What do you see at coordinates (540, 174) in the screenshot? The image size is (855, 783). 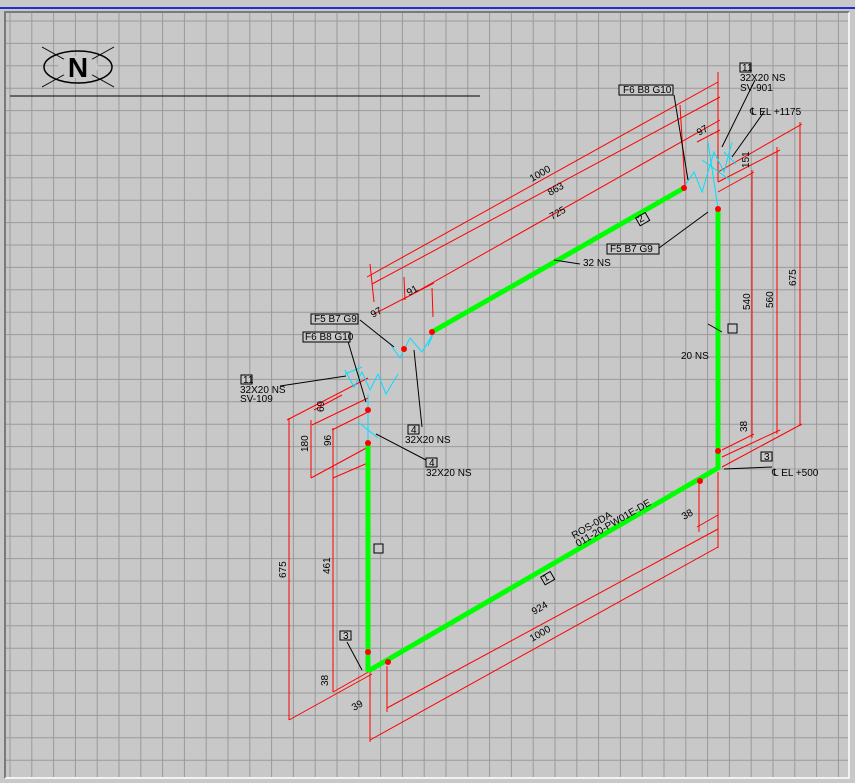 I see `dim-1000-top: 1000` at bounding box center [540, 174].